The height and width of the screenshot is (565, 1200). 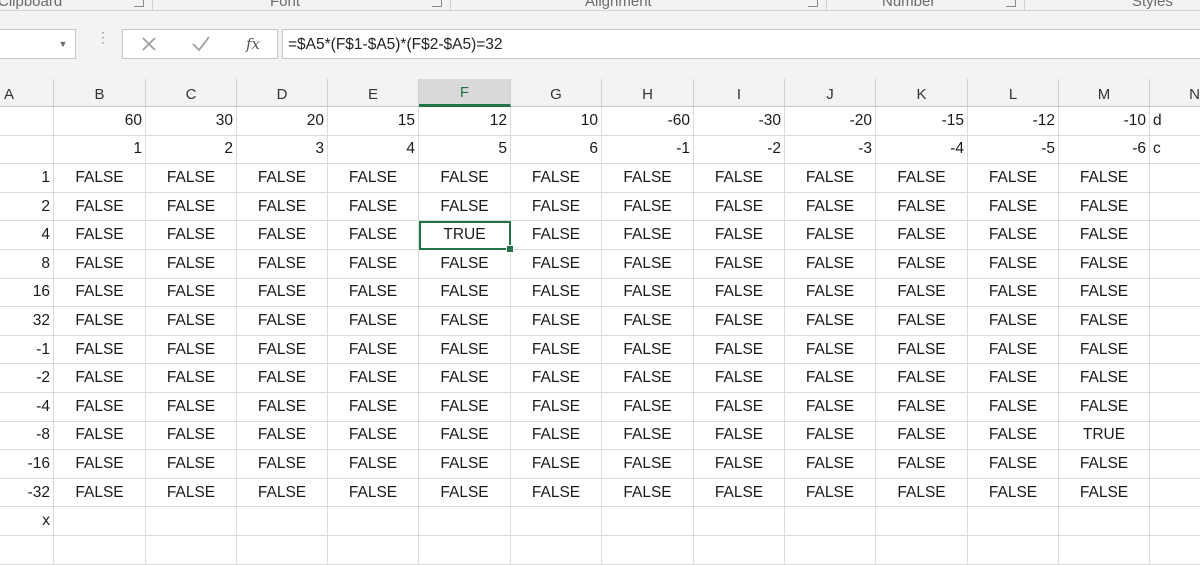 I want to click on cell-d: 3, so click(x=282, y=150).